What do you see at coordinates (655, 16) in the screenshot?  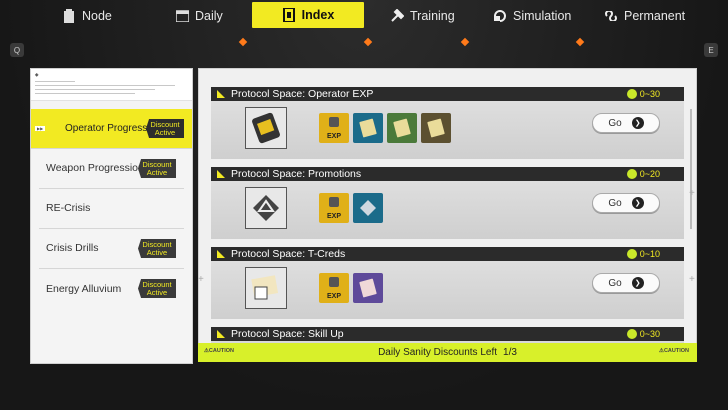 I see `tab-label: Permanent` at bounding box center [655, 16].